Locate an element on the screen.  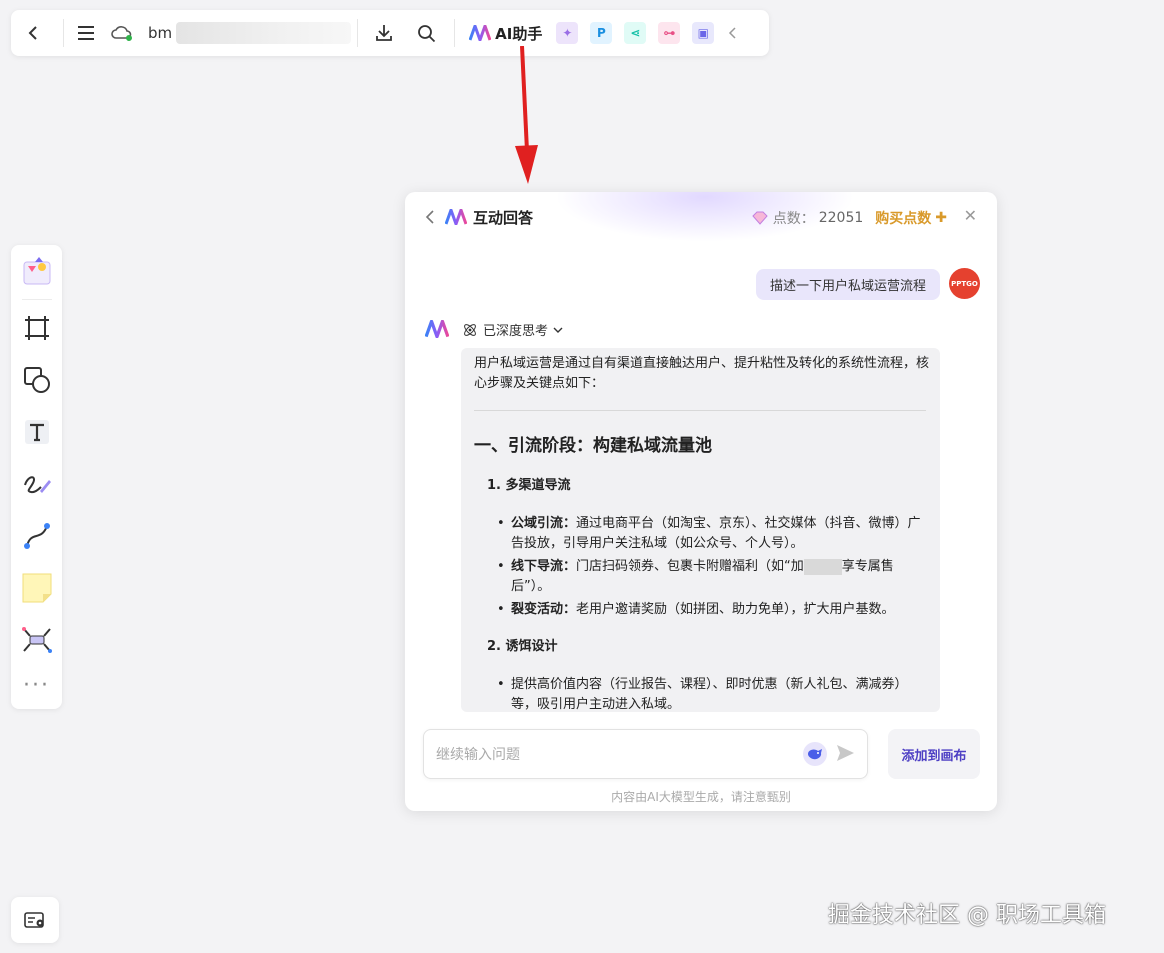
user-avatar: PPTGO is located at coordinates (964, 283).